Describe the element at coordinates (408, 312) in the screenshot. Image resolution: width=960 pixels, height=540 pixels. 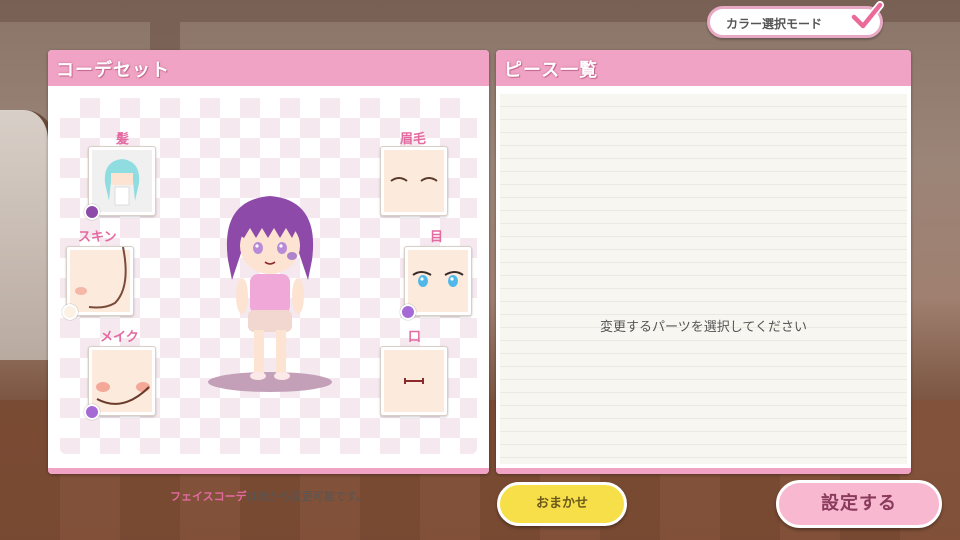
I see `eyes-color-swatch` at that location.